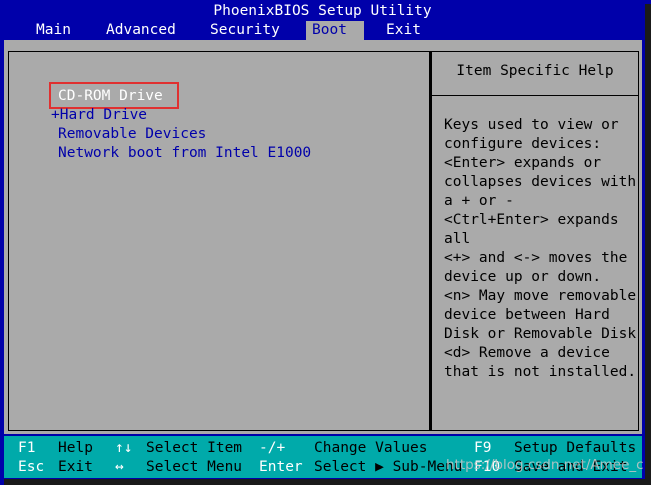  What do you see at coordinates (272, 448) in the screenshot?
I see `key-minus-plus: -/+` at bounding box center [272, 448].